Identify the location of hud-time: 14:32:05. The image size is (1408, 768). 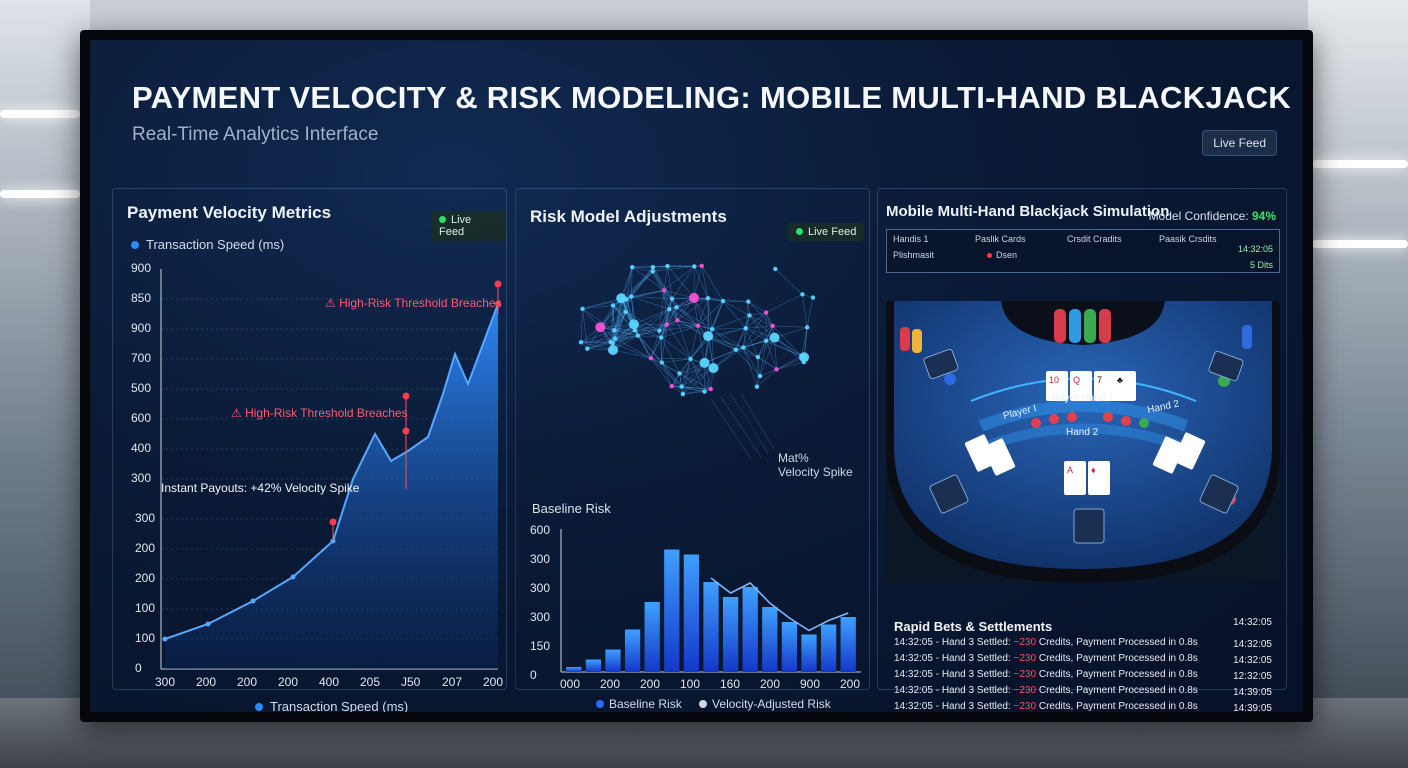
(1255, 249).